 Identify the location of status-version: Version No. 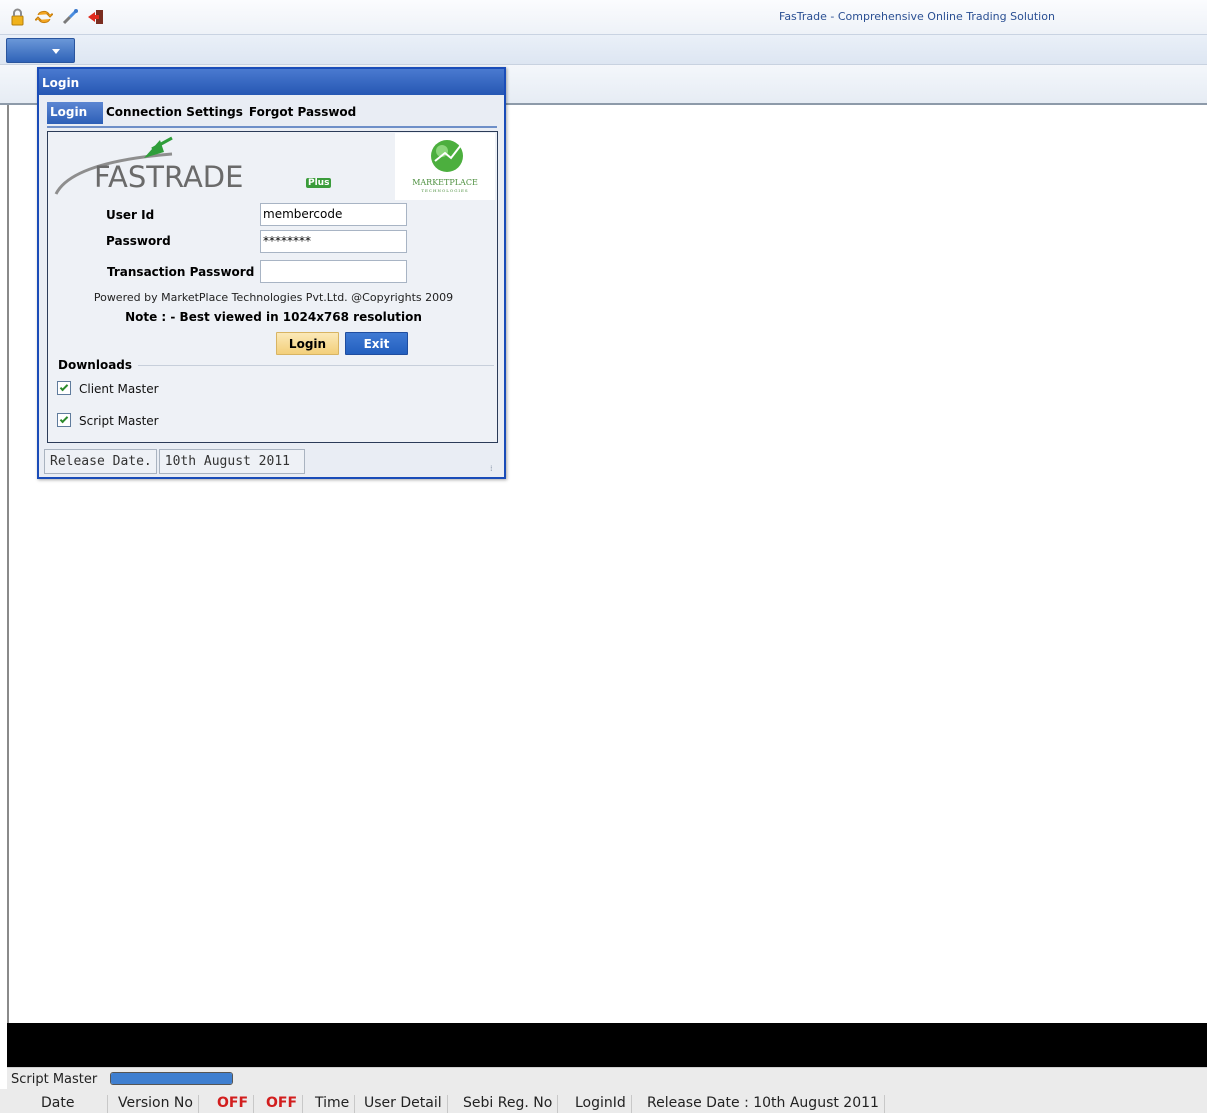
(158, 1104).